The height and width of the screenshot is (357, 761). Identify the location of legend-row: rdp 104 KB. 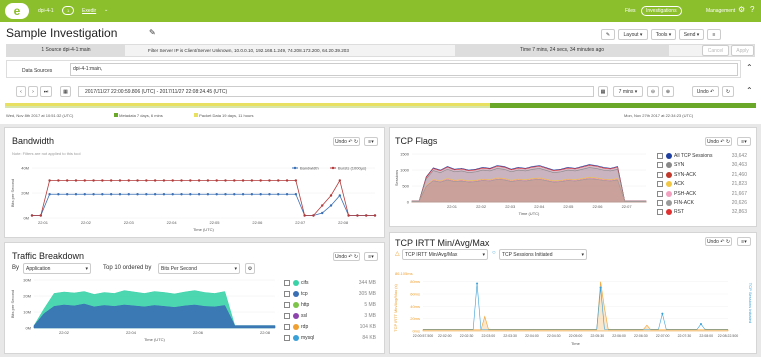
(332, 327).